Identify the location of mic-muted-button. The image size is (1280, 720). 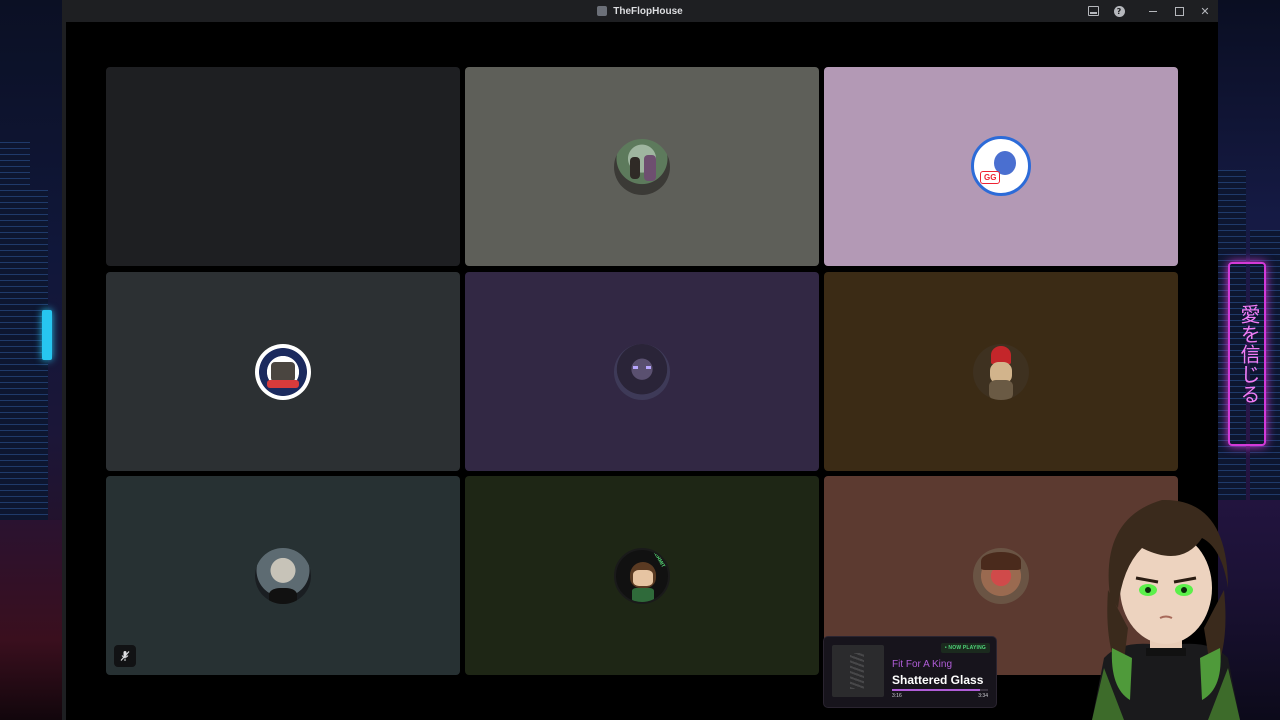
(125, 656).